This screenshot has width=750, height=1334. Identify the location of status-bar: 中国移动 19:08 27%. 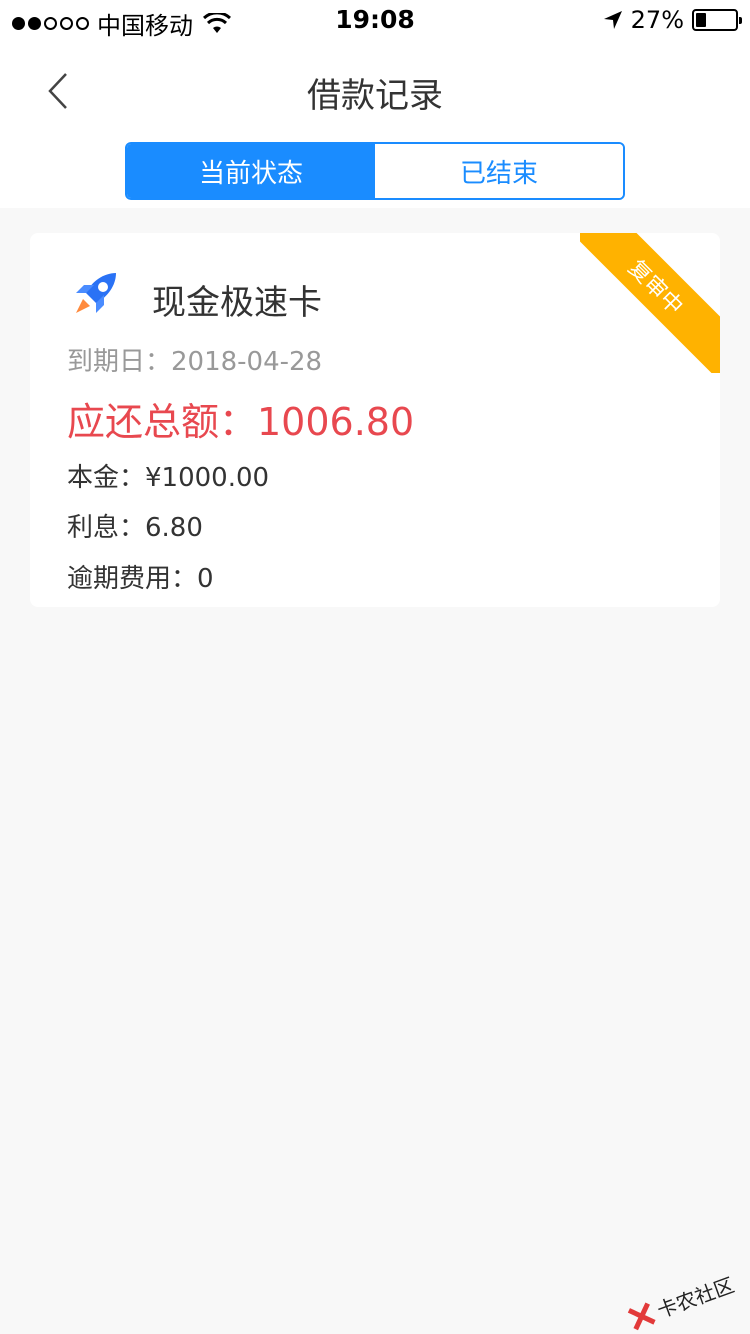
(375, 20).